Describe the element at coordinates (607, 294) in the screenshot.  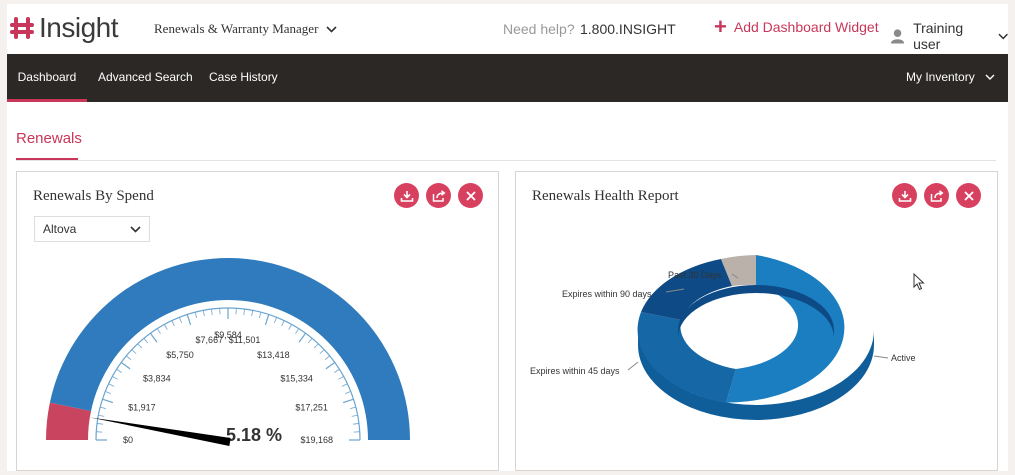
I see `donut-label-expires-90: Expires within 90 days` at that location.